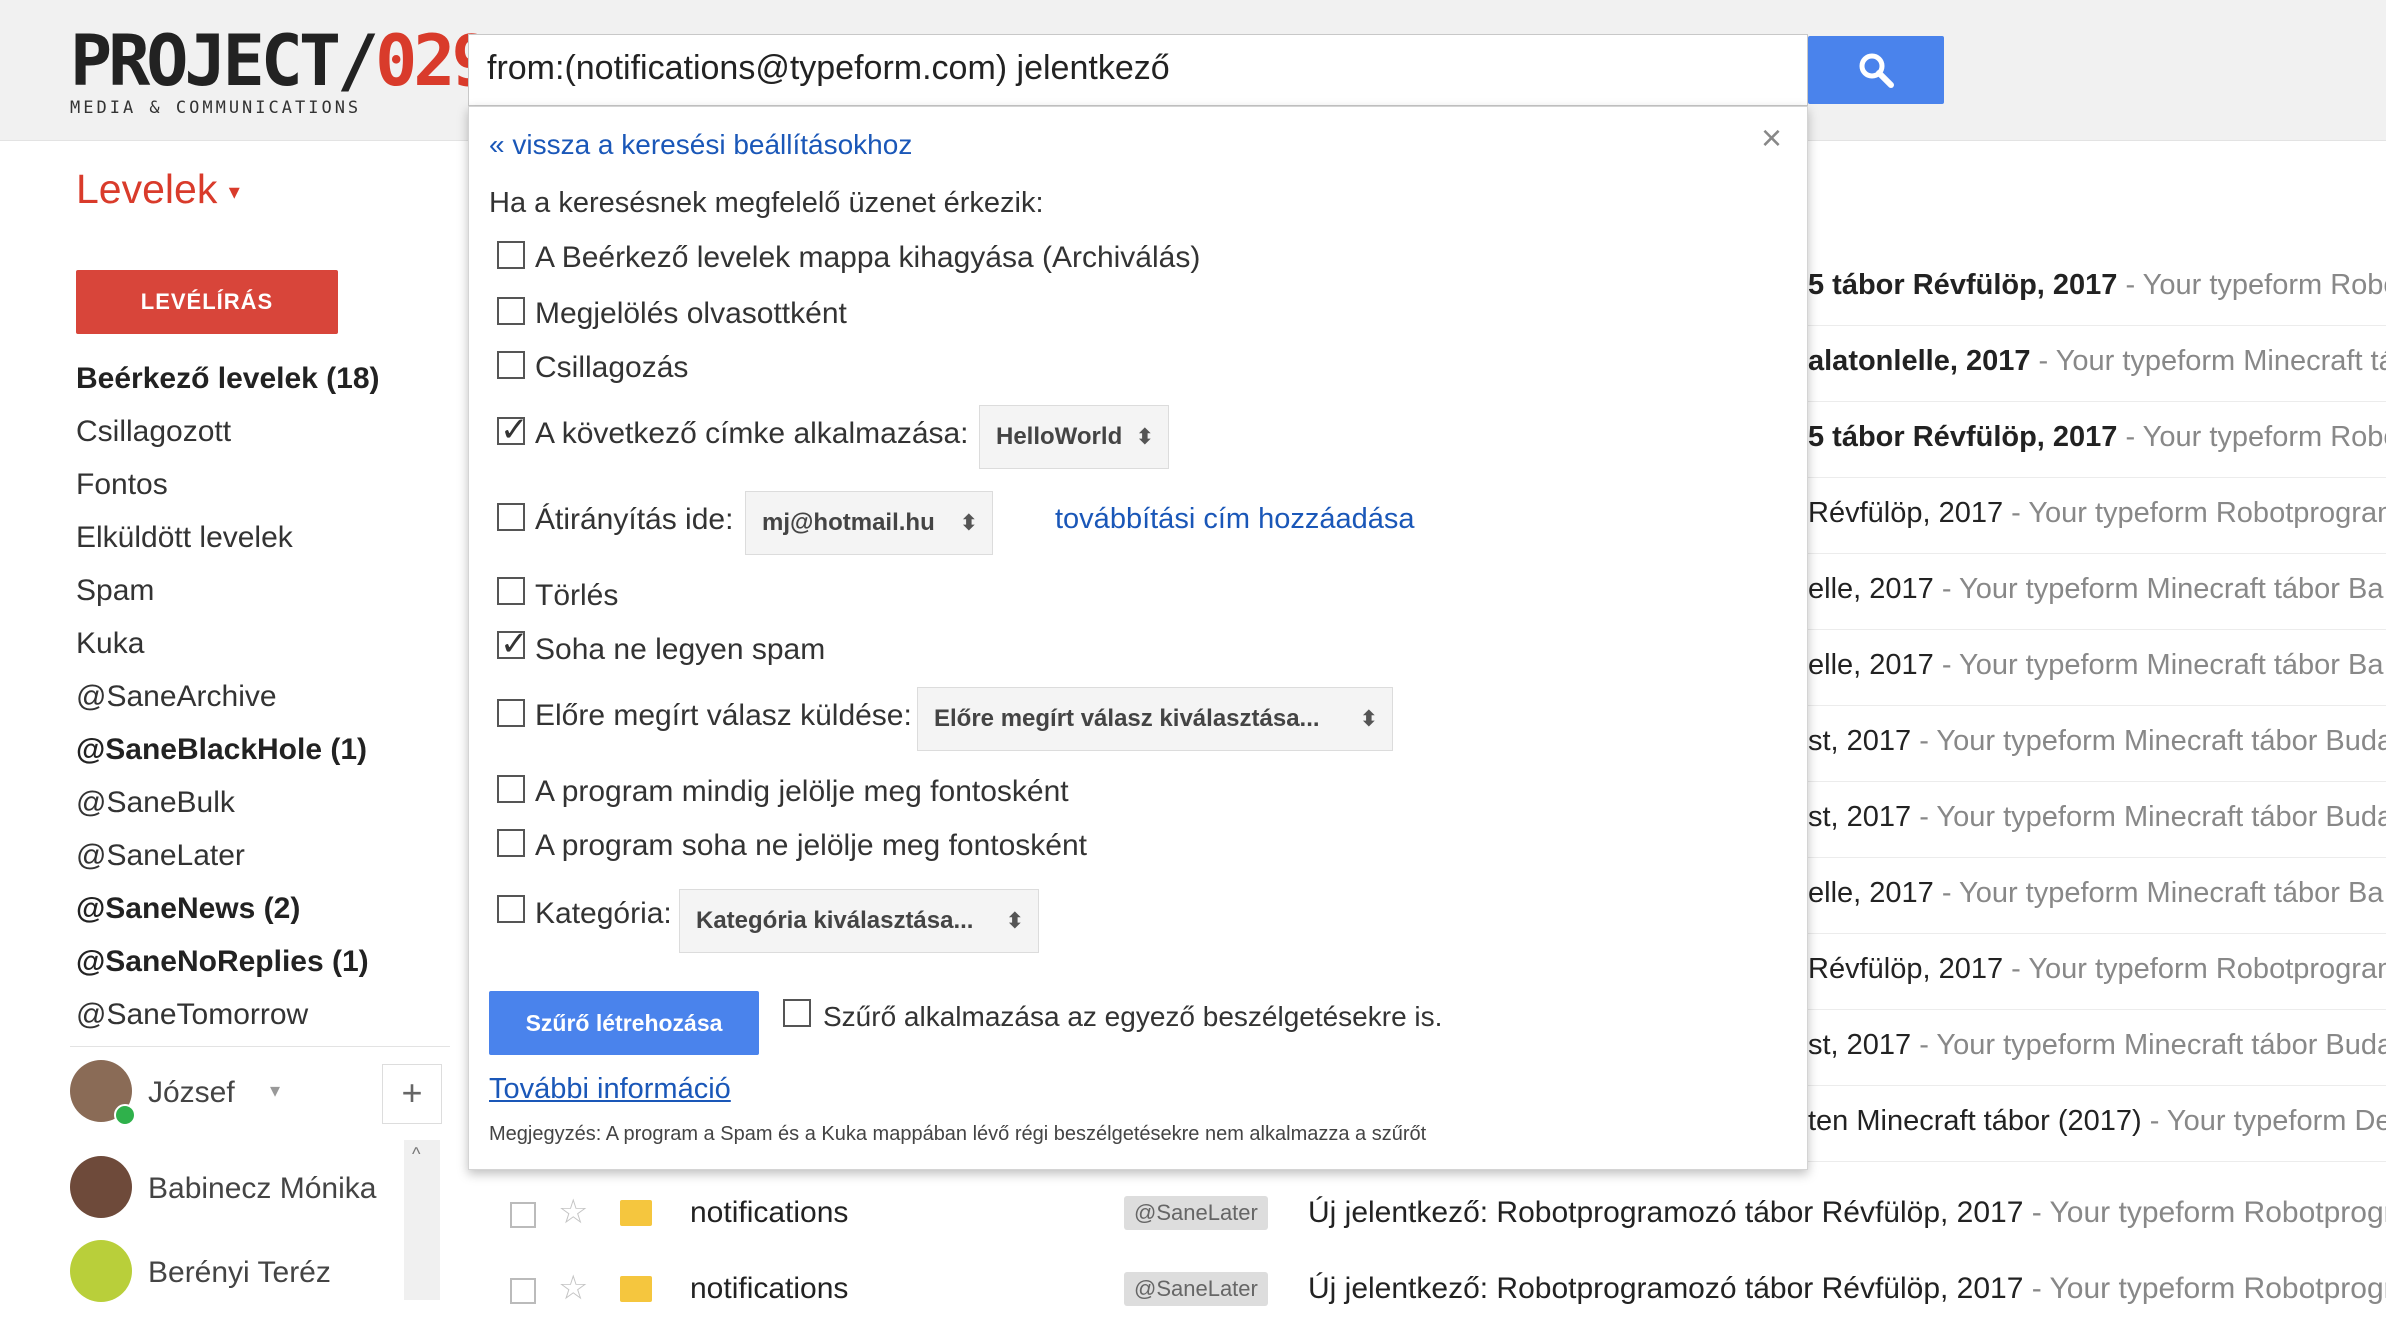 The image size is (2386, 1328). Describe the element at coordinates (612, 367) in the screenshot. I see `star-label: Csillagozás` at that location.